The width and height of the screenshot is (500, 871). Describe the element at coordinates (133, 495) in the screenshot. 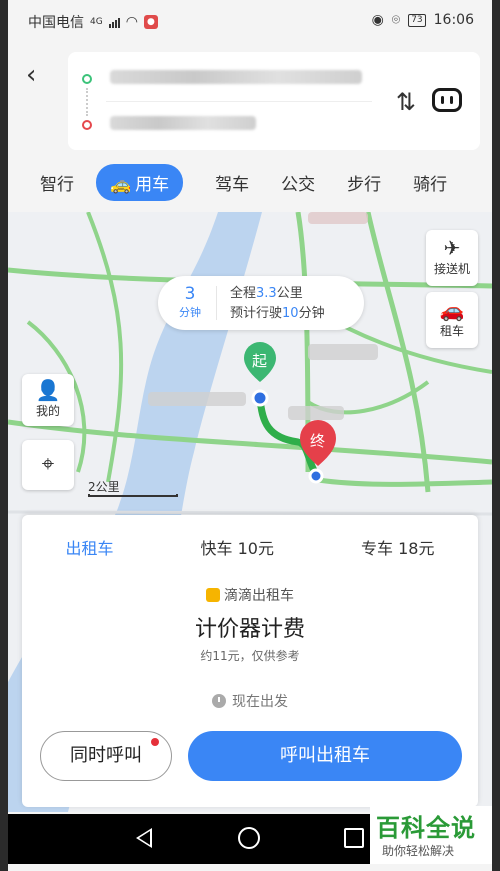

I see `scale-bar` at that location.